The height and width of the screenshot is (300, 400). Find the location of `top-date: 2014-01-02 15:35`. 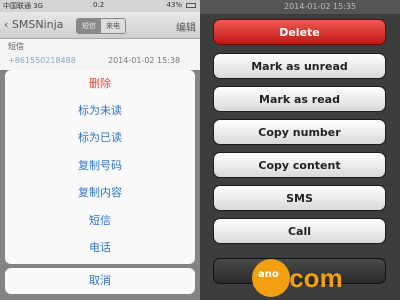

top-date: 2014-01-02 15:35 is located at coordinates (320, 6).